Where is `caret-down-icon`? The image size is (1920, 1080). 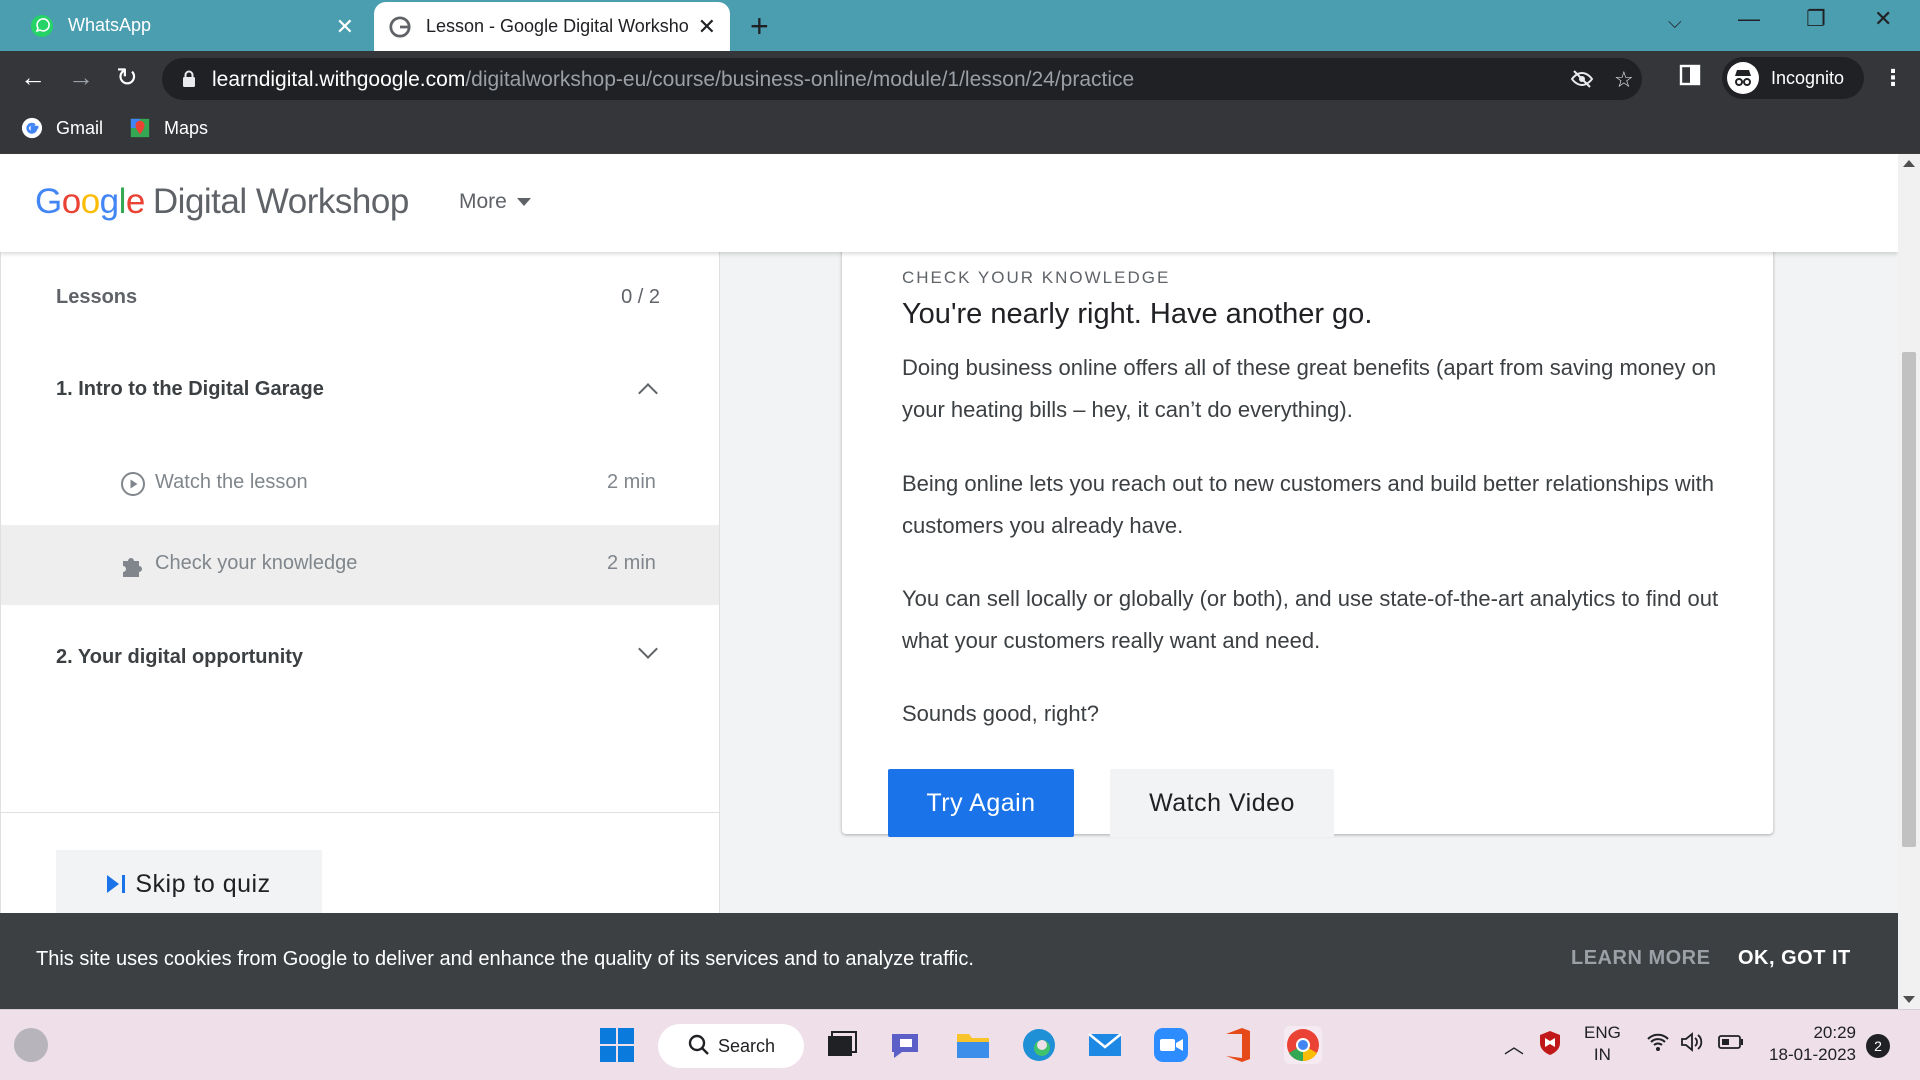 caret-down-icon is located at coordinates (523, 202).